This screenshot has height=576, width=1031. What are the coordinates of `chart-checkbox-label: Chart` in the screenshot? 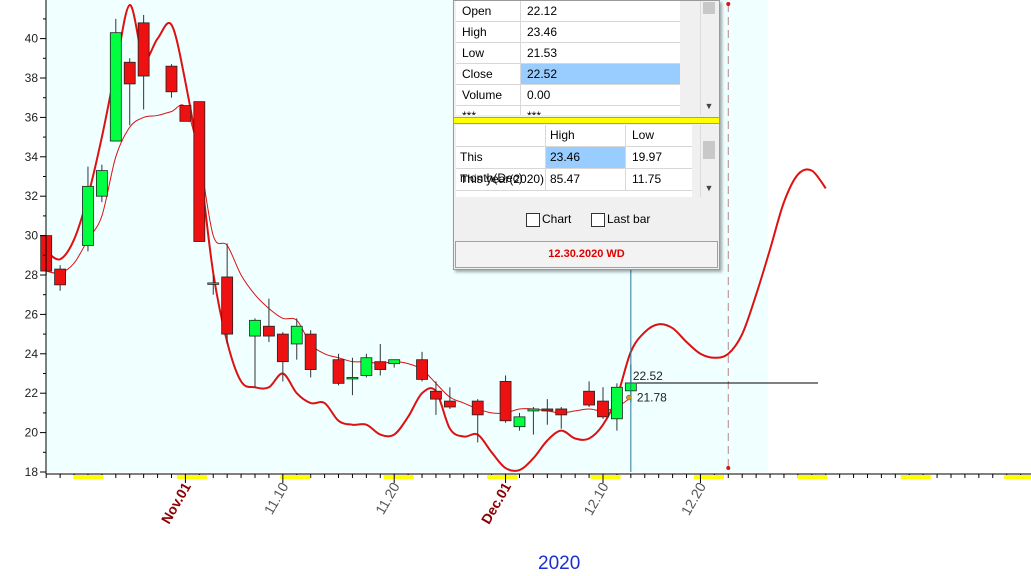 It's located at (556, 219).